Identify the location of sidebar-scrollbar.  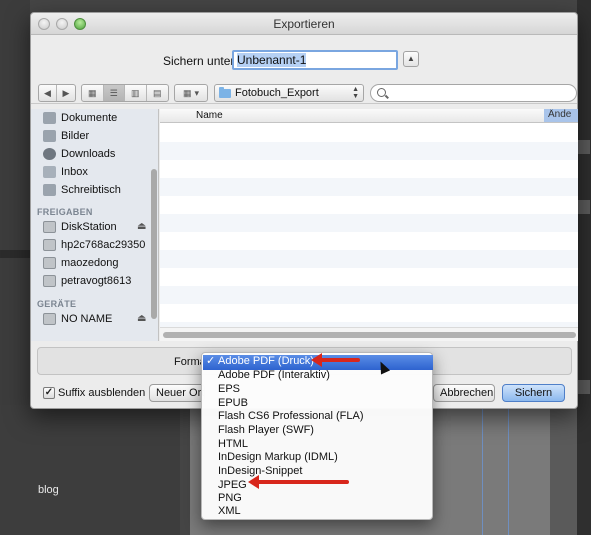
(154, 244).